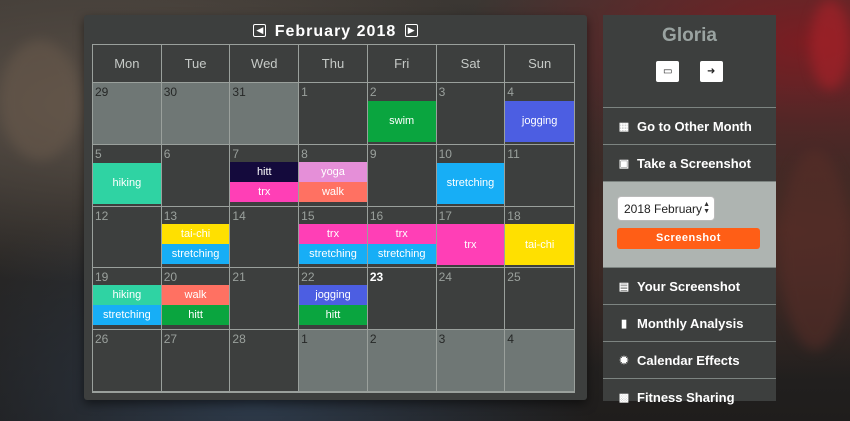 The image size is (850, 421). I want to click on day-cell: 28, so click(265, 361).